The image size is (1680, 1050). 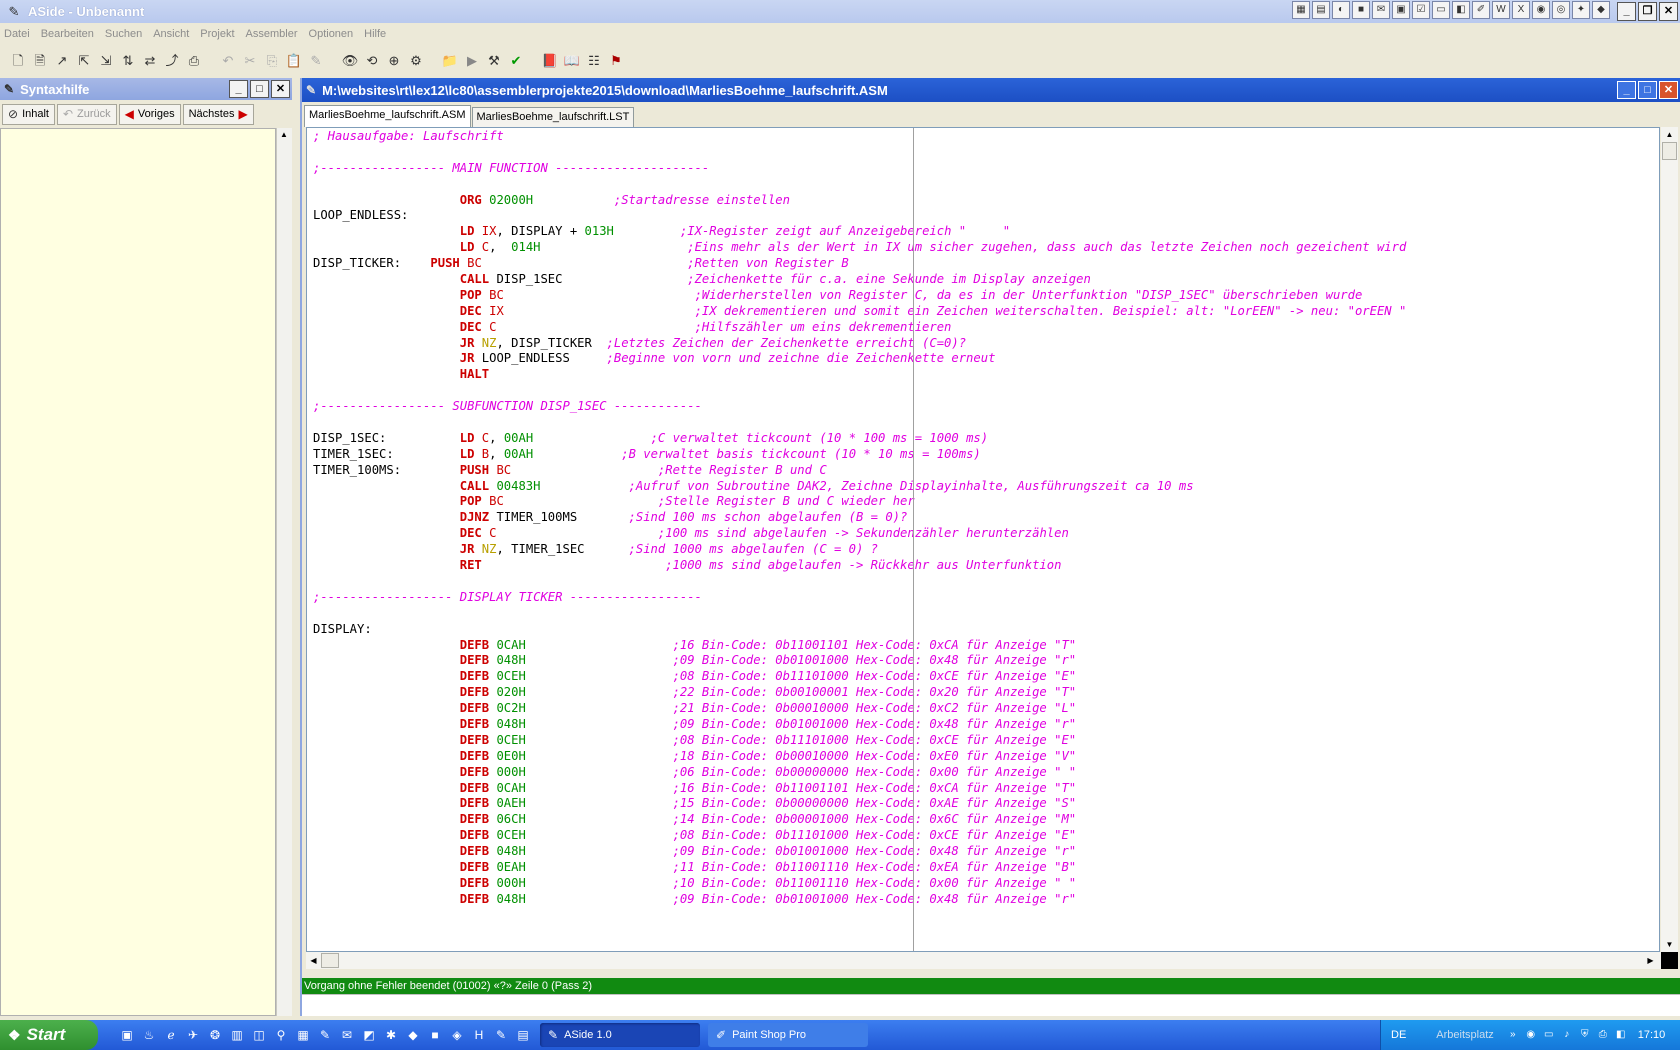 What do you see at coordinates (1541, 10) in the screenshot?
I see `app-shortcut-icon: ◉` at bounding box center [1541, 10].